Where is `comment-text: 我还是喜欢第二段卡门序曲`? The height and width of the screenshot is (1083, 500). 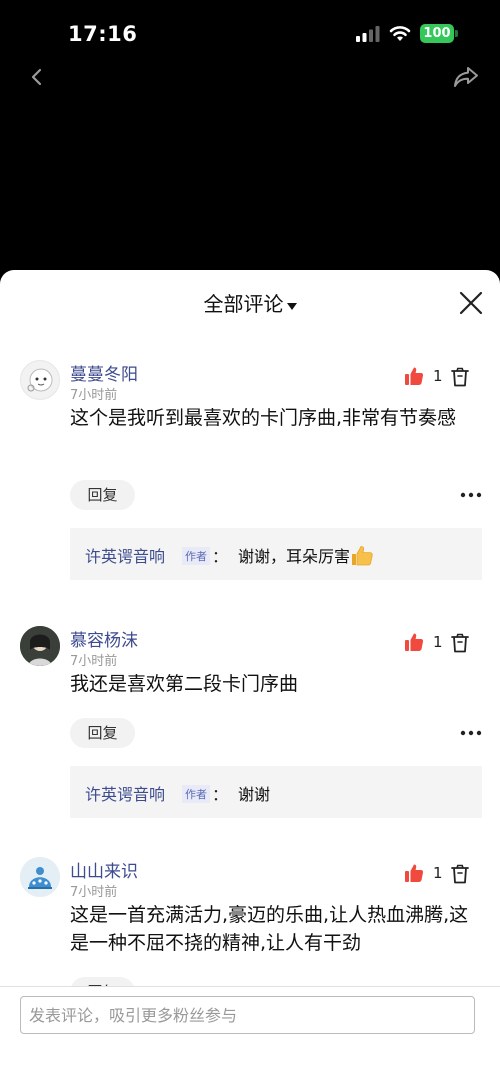
comment-text: 我还是喜欢第二段卡门序曲 is located at coordinates (184, 684).